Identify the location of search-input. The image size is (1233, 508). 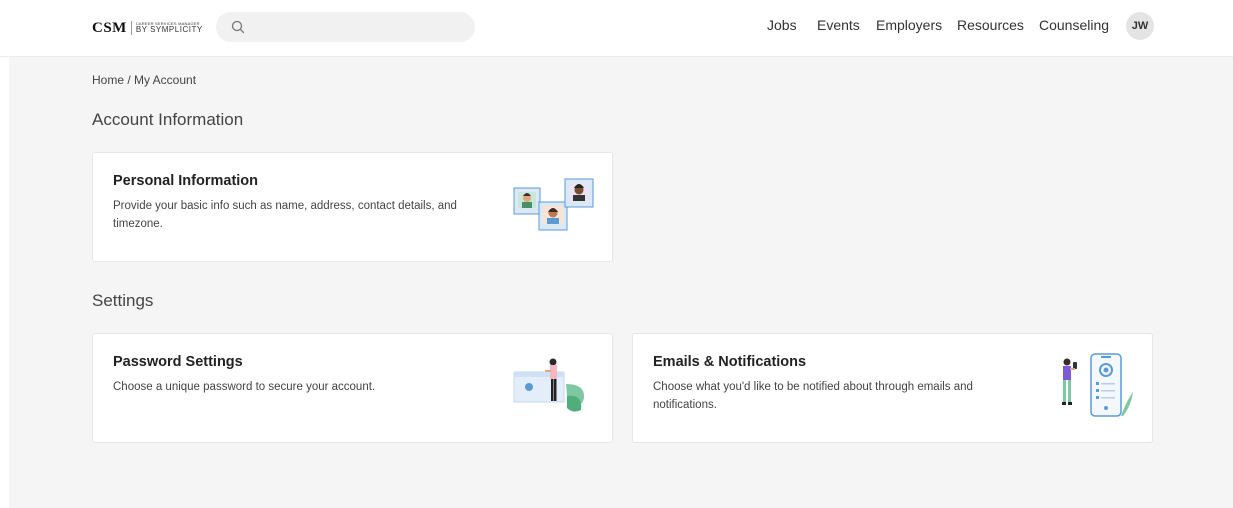
(345, 27).